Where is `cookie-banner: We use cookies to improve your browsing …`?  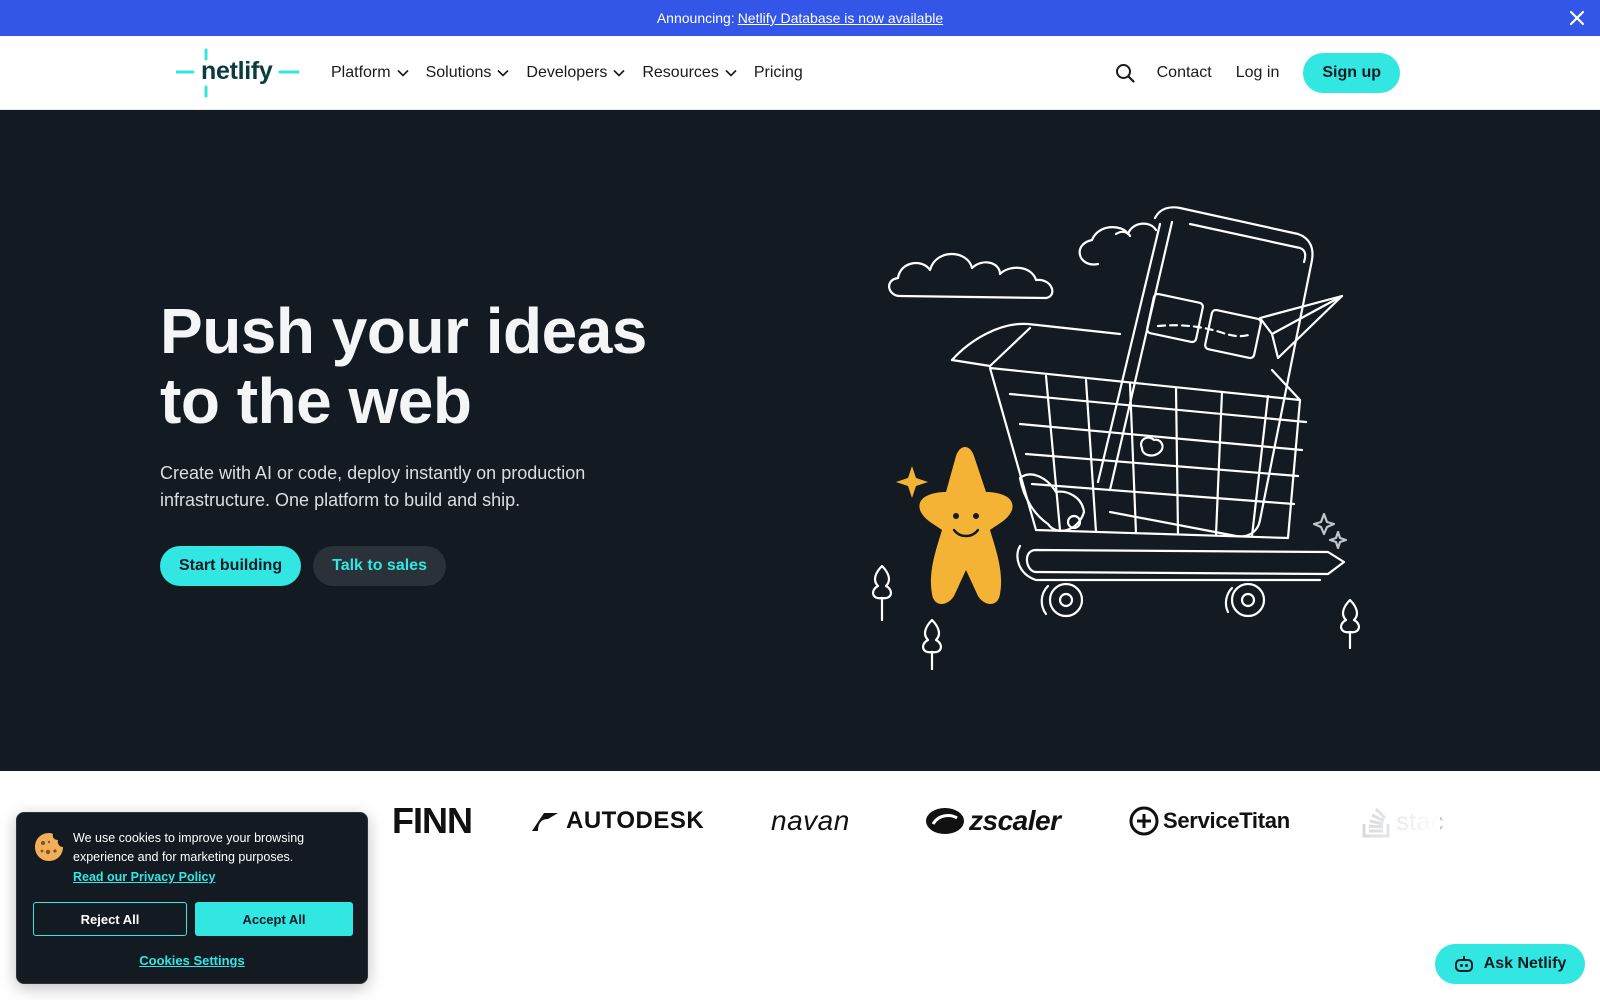
cookie-banner: We use cookies to improve your browsing … is located at coordinates (192, 898).